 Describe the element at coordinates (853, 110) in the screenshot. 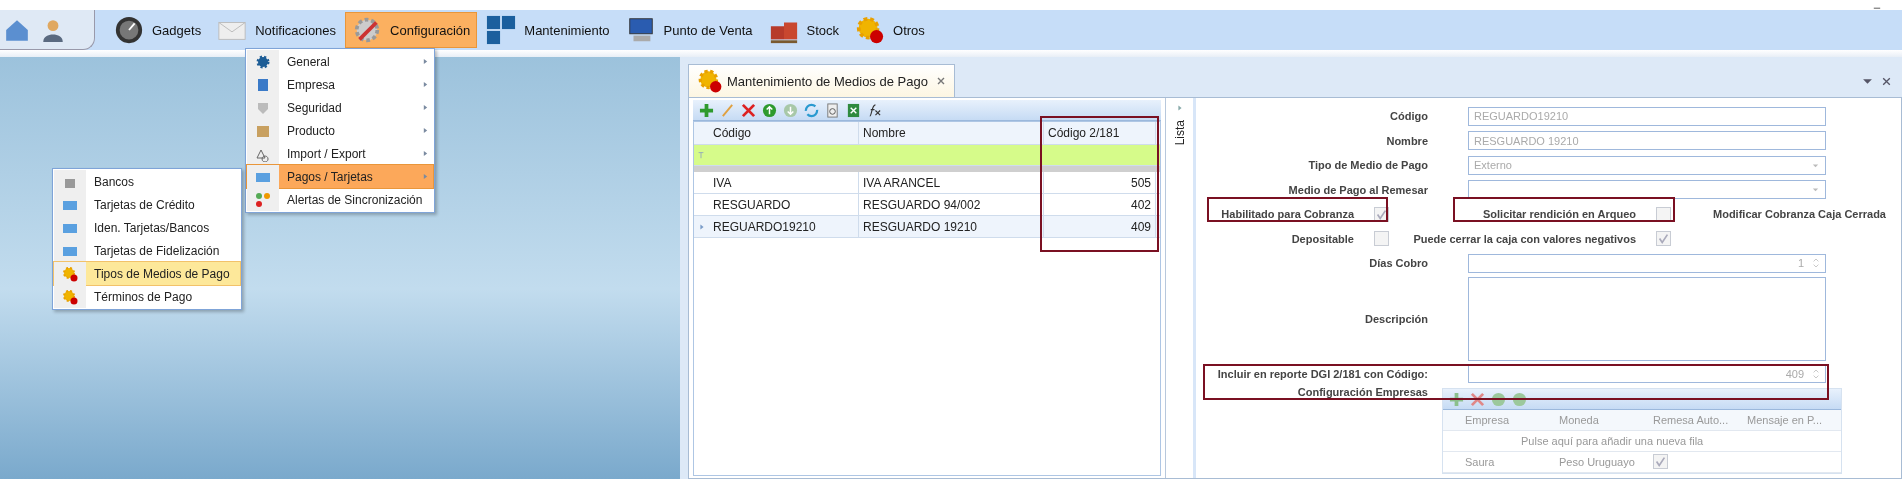

I see `spreadsheet-icon` at that location.